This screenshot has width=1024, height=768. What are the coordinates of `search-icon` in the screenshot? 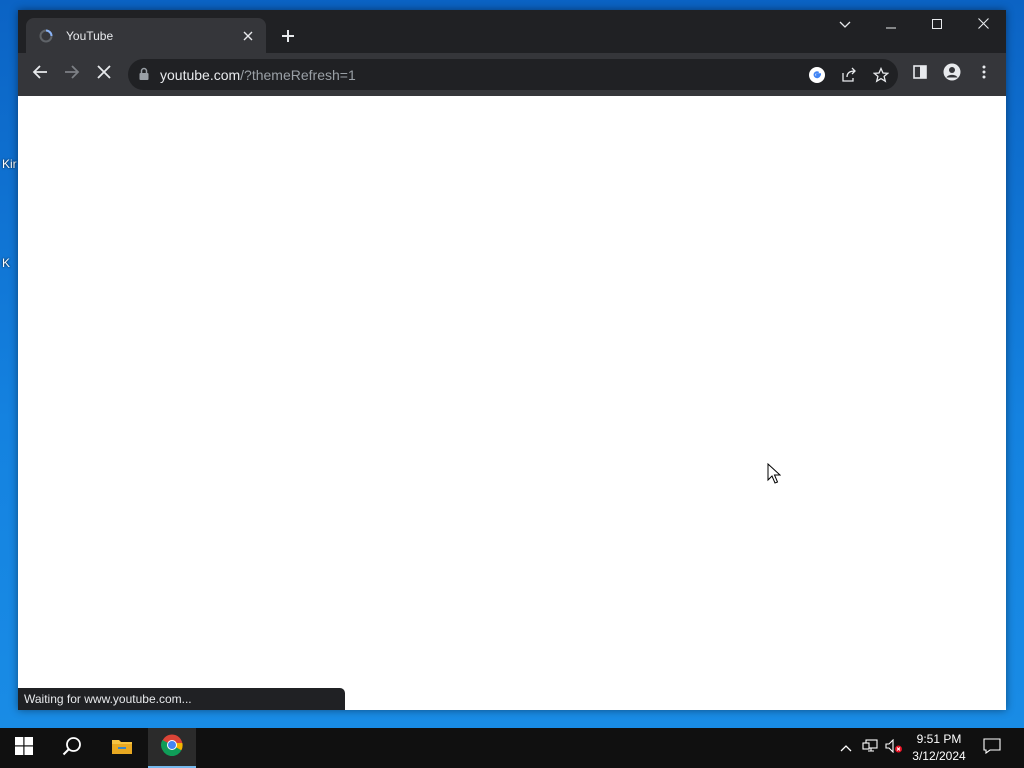 It's located at (72, 748).